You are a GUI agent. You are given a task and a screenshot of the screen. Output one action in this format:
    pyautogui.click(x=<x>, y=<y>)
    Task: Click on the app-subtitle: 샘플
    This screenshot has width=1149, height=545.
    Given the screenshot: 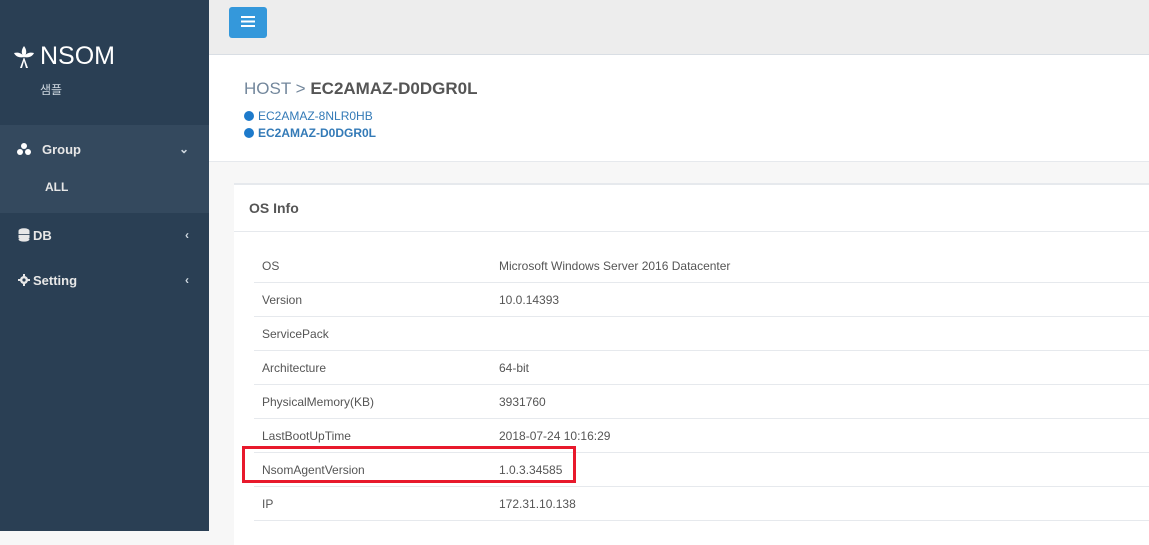 What is the action you would take?
    pyautogui.click(x=51, y=90)
    